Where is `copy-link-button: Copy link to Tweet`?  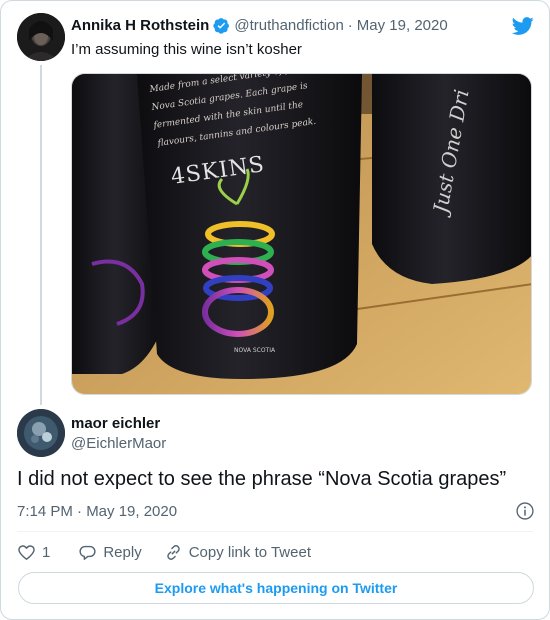 copy-link-button: Copy link to Tweet is located at coordinates (237, 552).